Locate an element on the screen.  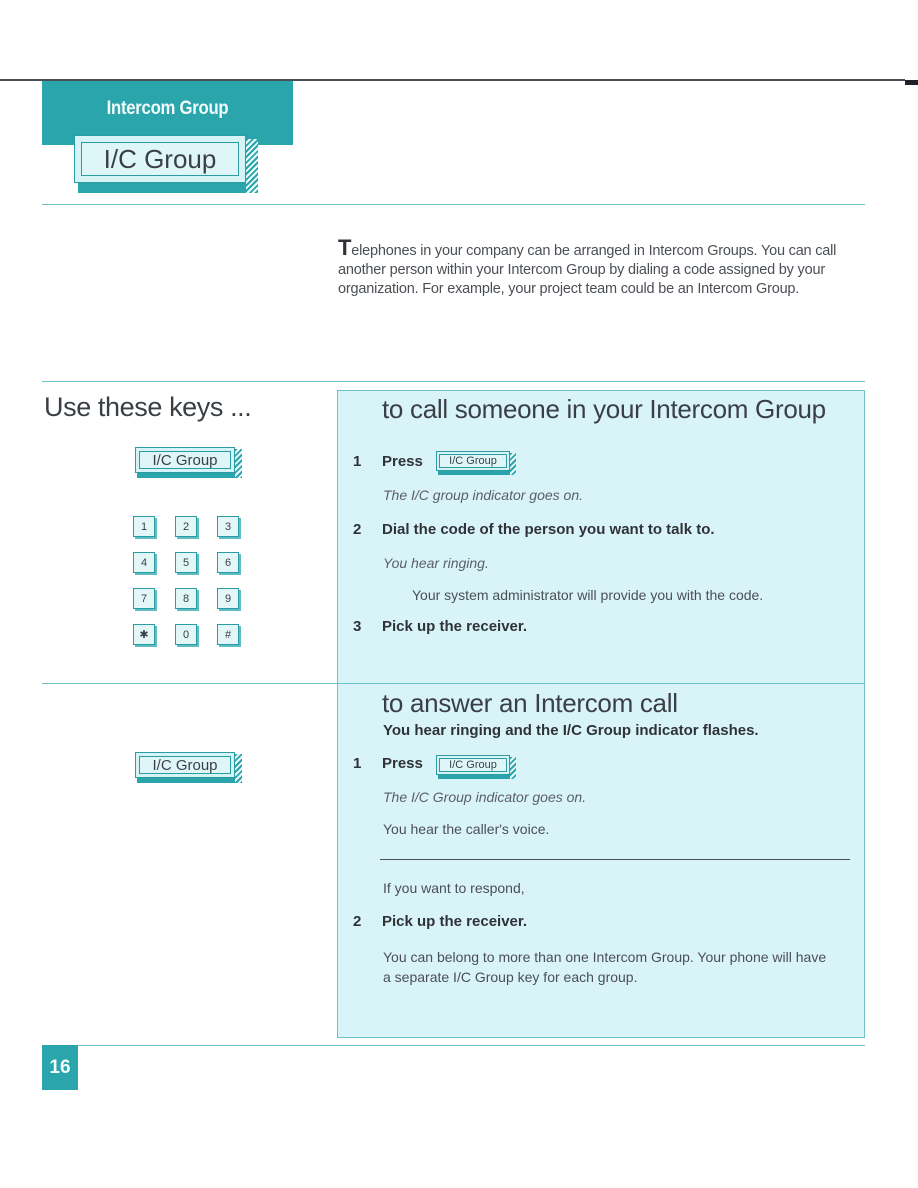
section-title: Intercom Group is located at coordinates (167, 108).